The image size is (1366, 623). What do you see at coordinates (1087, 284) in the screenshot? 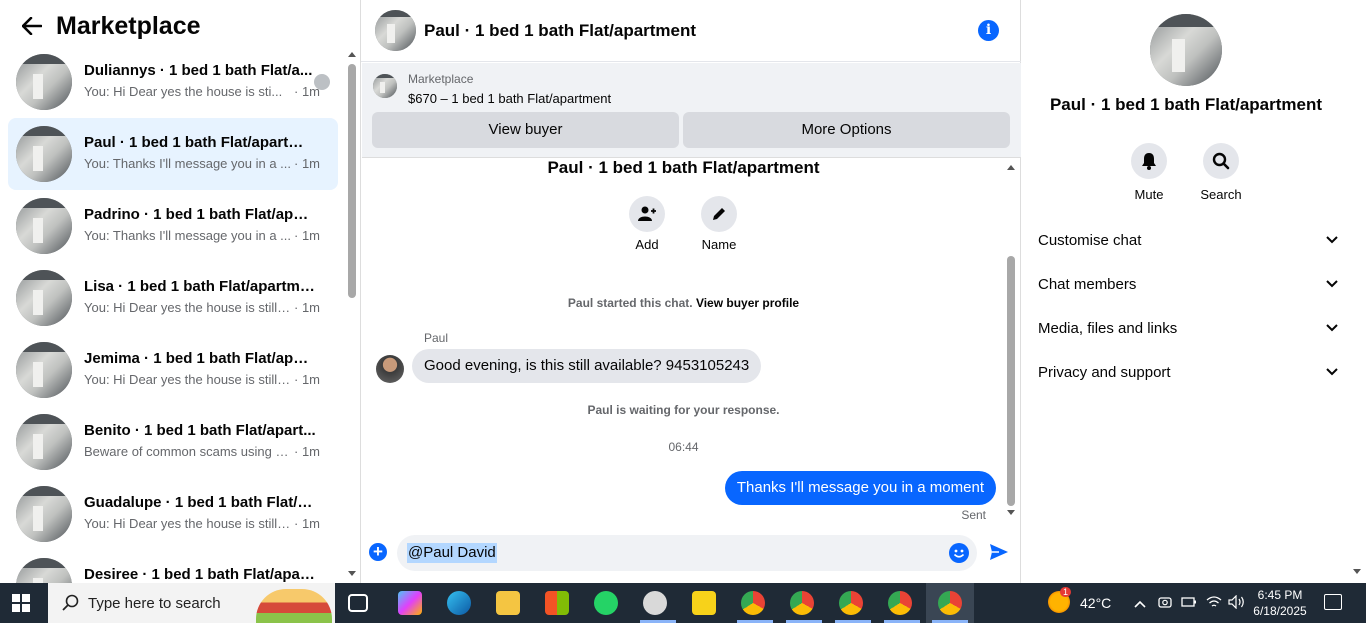
I see `section-label: Chat members` at bounding box center [1087, 284].